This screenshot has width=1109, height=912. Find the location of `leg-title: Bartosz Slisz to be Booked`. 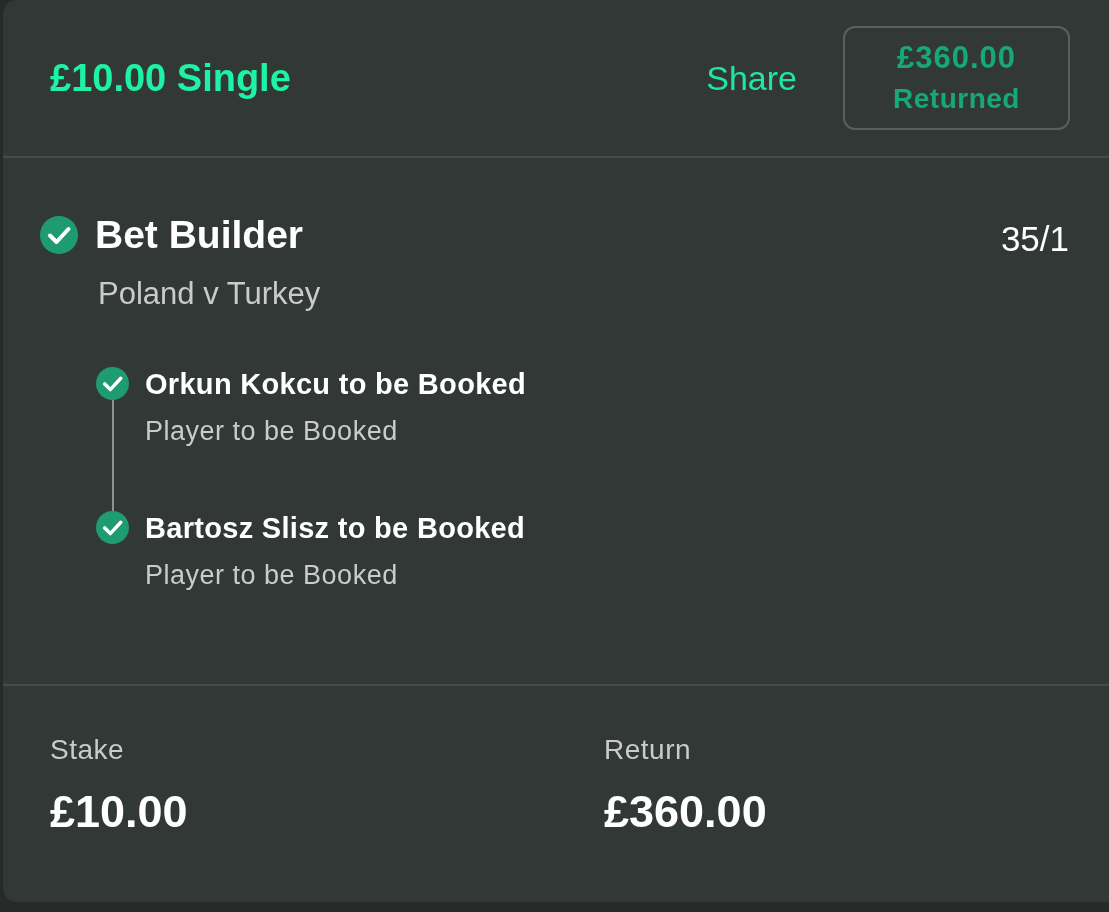

leg-title: Bartosz Slisz to be Booked is located at coordinates (335, 528).